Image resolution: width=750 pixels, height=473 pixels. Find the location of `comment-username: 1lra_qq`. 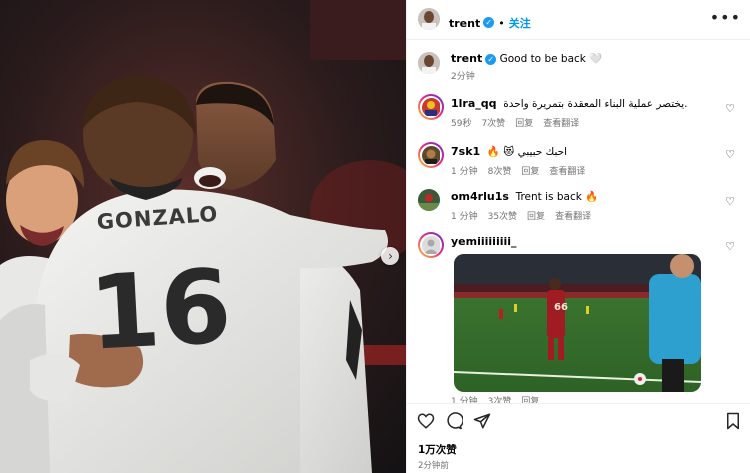

comment-username: 1lra_qq is located at coordinates (474, 103).